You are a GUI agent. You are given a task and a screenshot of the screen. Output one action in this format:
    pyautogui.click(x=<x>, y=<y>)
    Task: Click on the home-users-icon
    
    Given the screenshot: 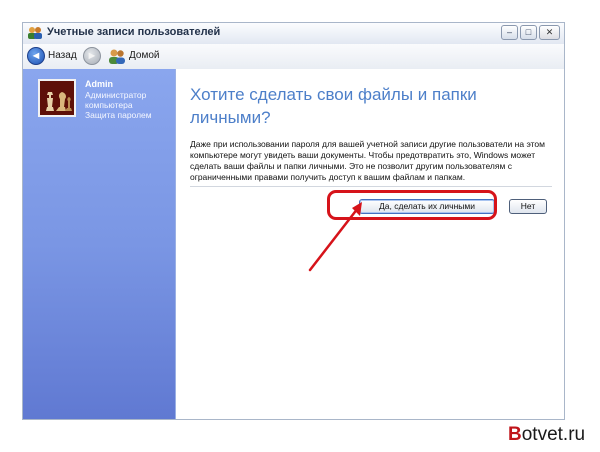 What is the action you would take?
    pyautogui.click(x=117, y=56)
    